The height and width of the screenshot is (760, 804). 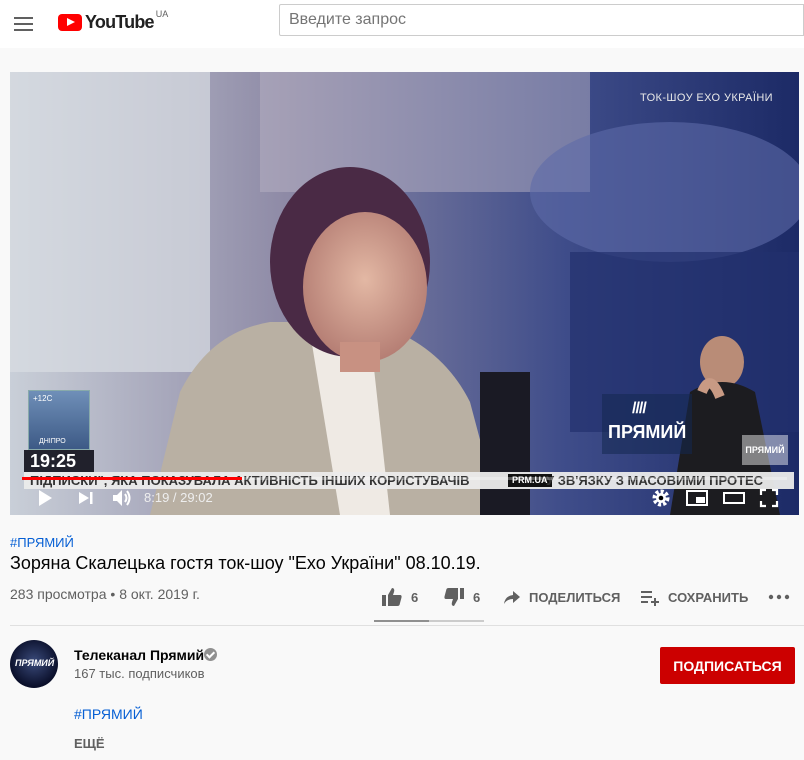 What do you see at coordinates (45, 498) in the screenshot?
I see `play-icon` at bounding box center [45, 498].